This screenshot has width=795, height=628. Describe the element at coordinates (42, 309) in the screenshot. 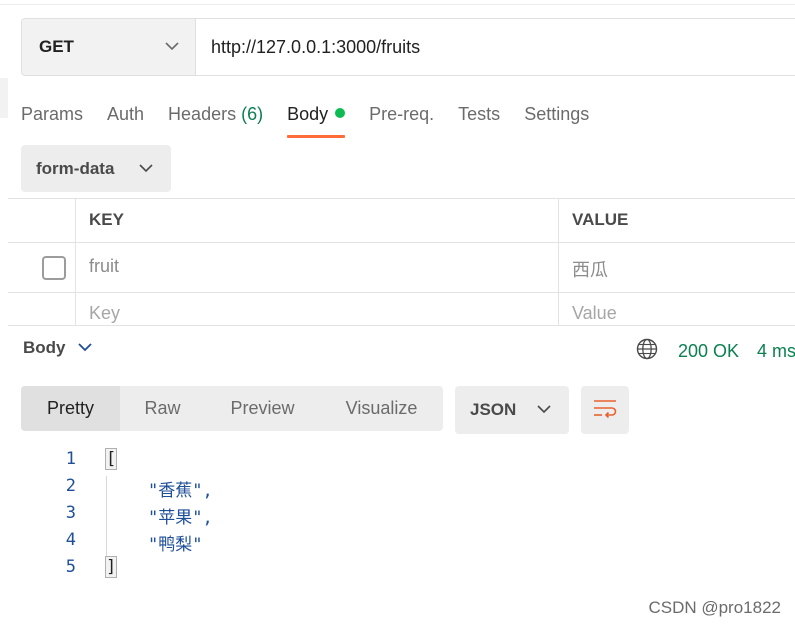

I see `new-row-check-cell` at that location.